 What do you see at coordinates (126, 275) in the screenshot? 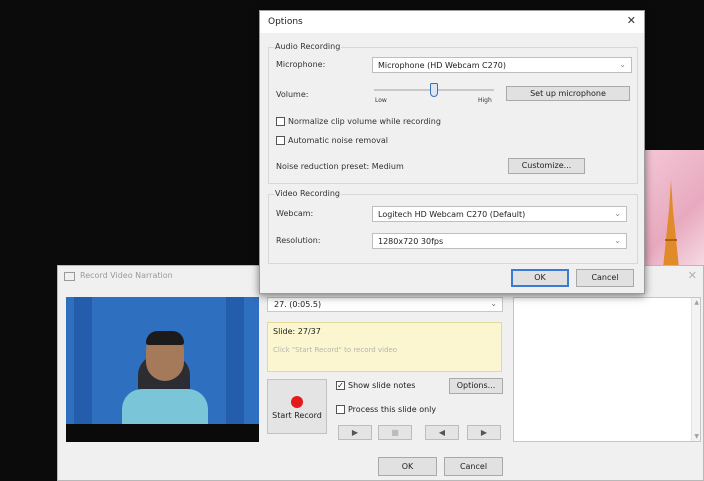
I see `window-title: Record Video Narration` at bounding box center [126, 275].